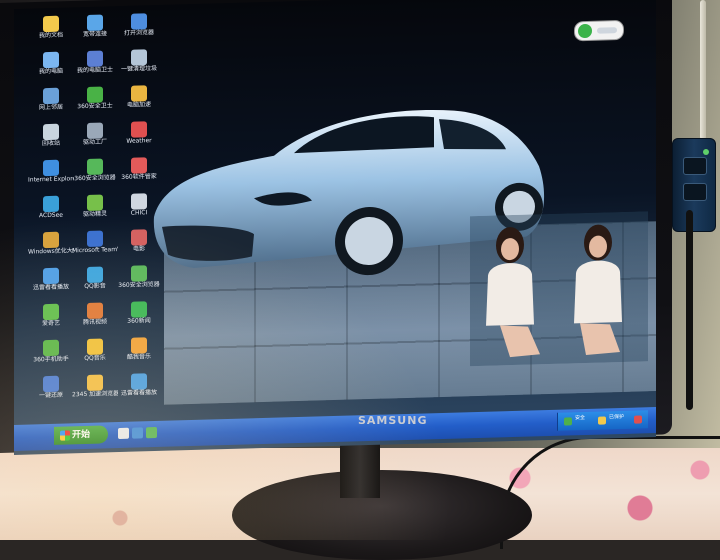  Describe the element at coordinates (617, 417) in the screenshot. I see `tray-label: 已保护` at that location.